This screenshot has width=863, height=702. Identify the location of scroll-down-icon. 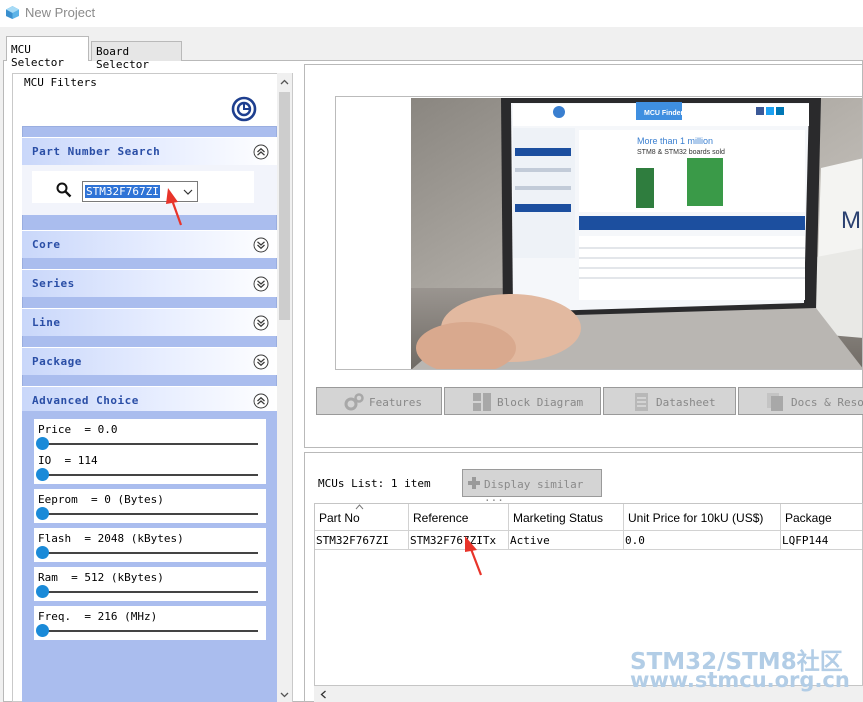
(284, 694).